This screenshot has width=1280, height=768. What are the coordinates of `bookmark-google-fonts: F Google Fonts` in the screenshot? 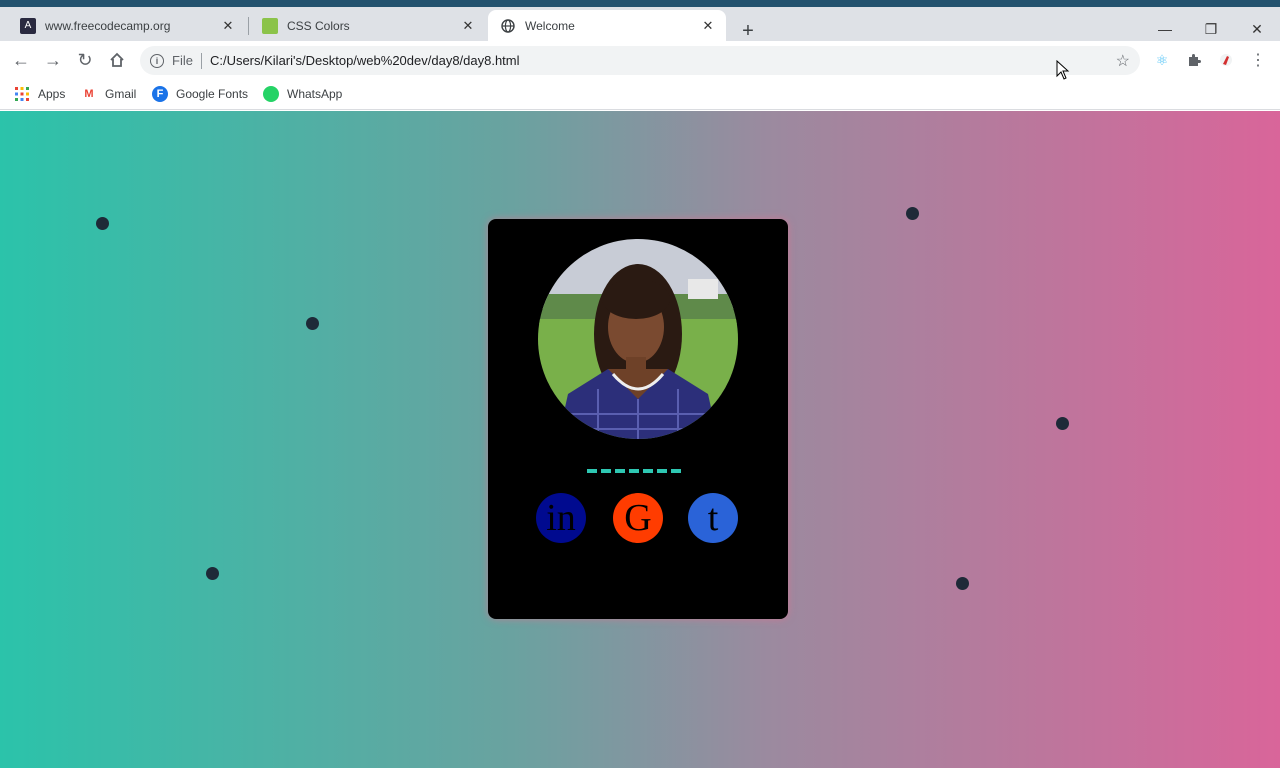 It's located at (200, 94).